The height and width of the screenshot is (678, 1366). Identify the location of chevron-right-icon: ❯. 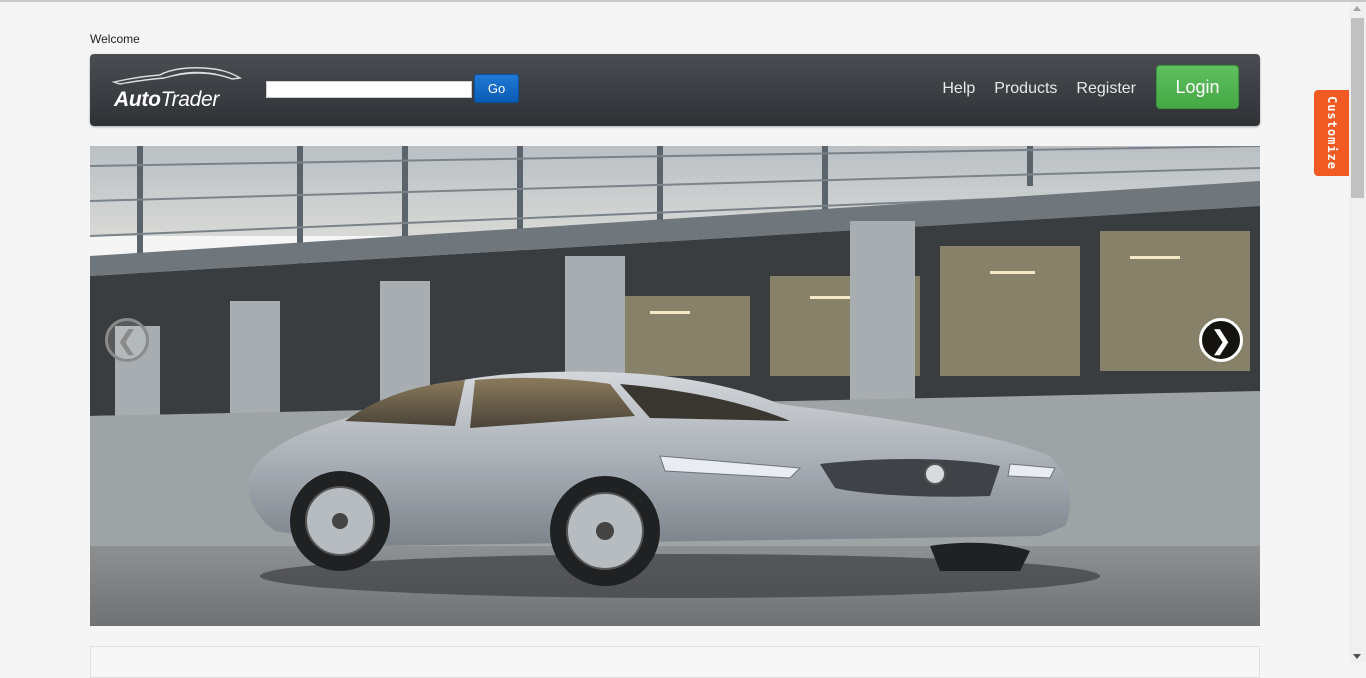
(1221, 339).